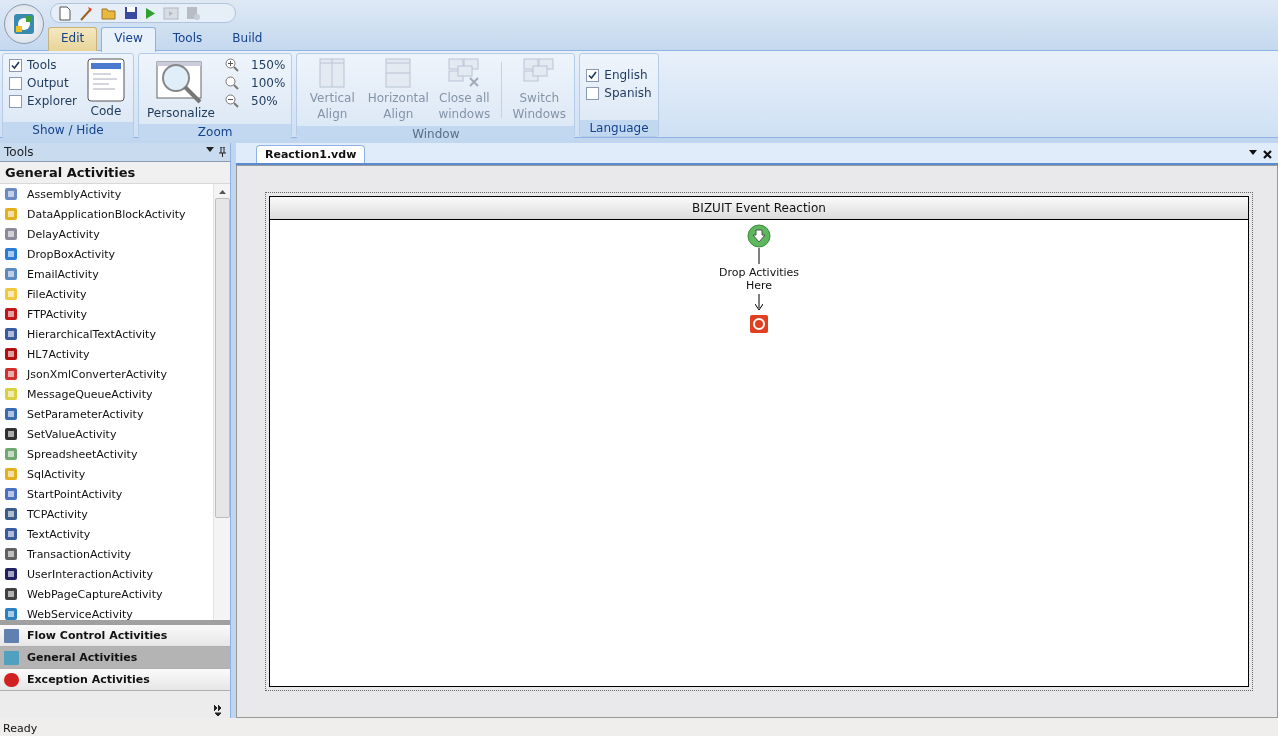 This screenshot has width=1278, height=736. I want to click on zoom-level-button: 150%, so click(255, 65).